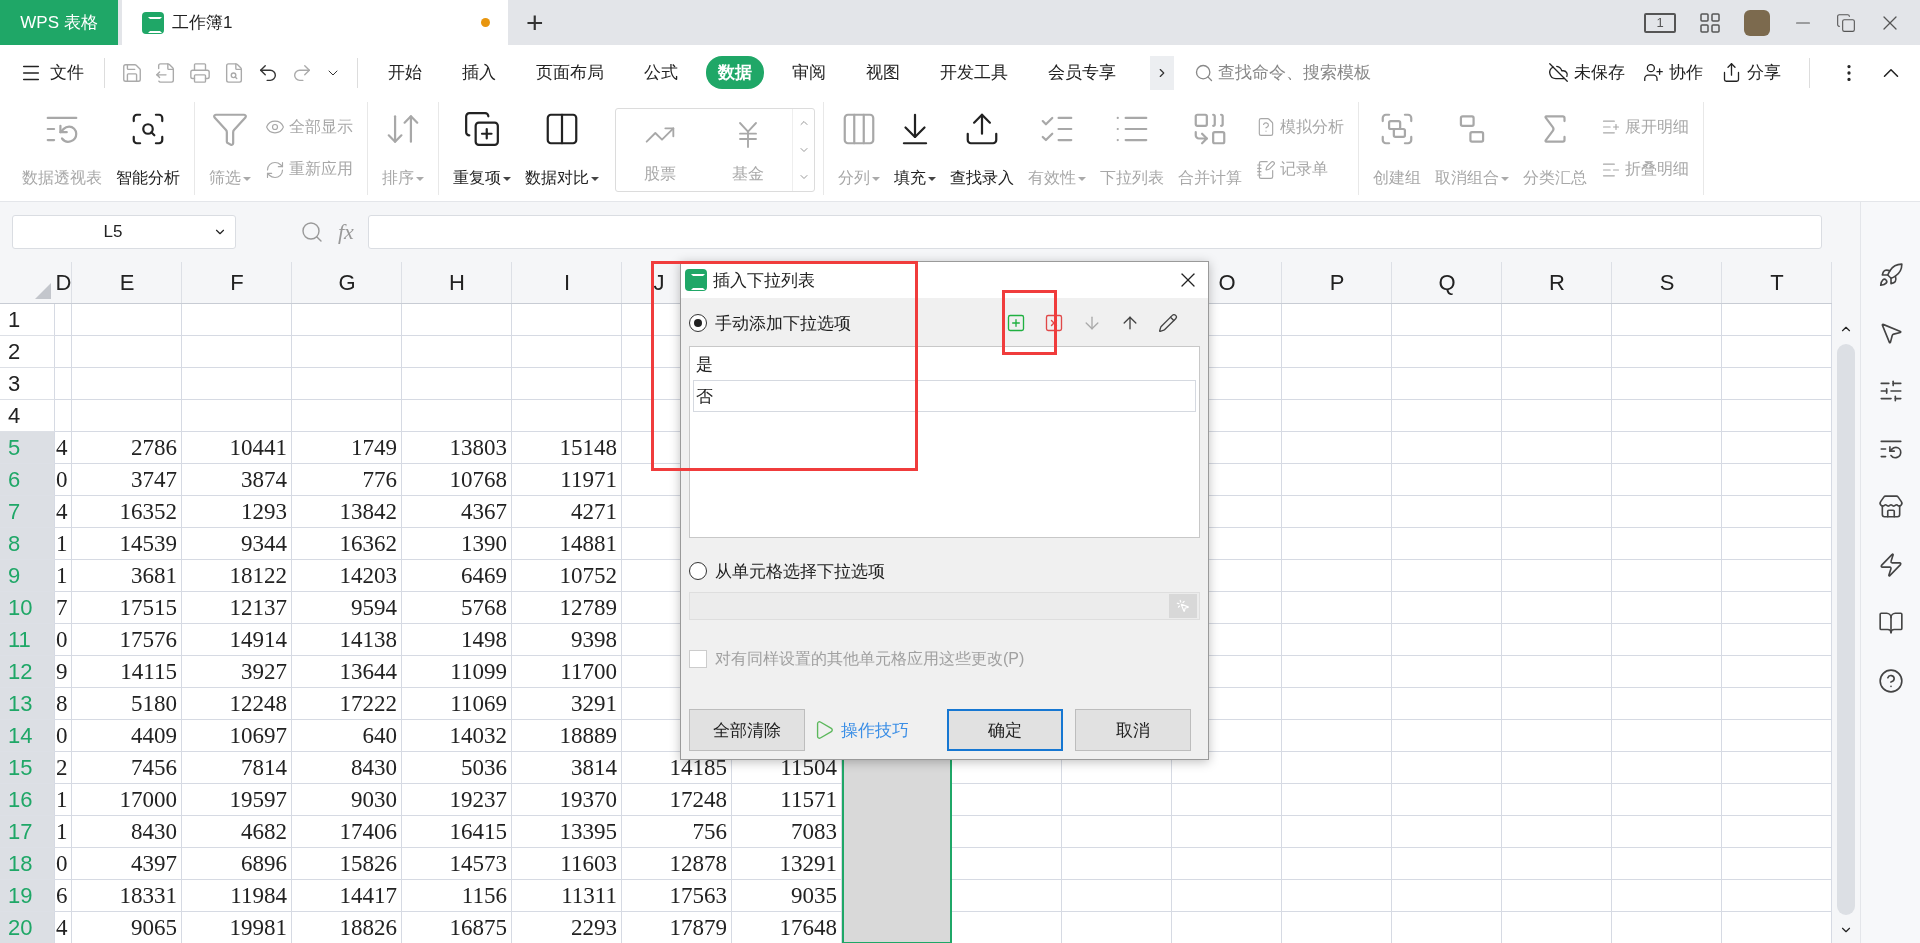 The width and height of the screenshot is (1920, 943). What do you see at coordinates (800, 571) in the screenshot?
I see `radio-label: 从单元格选择下拉选项` at bounding box center [800, 571].